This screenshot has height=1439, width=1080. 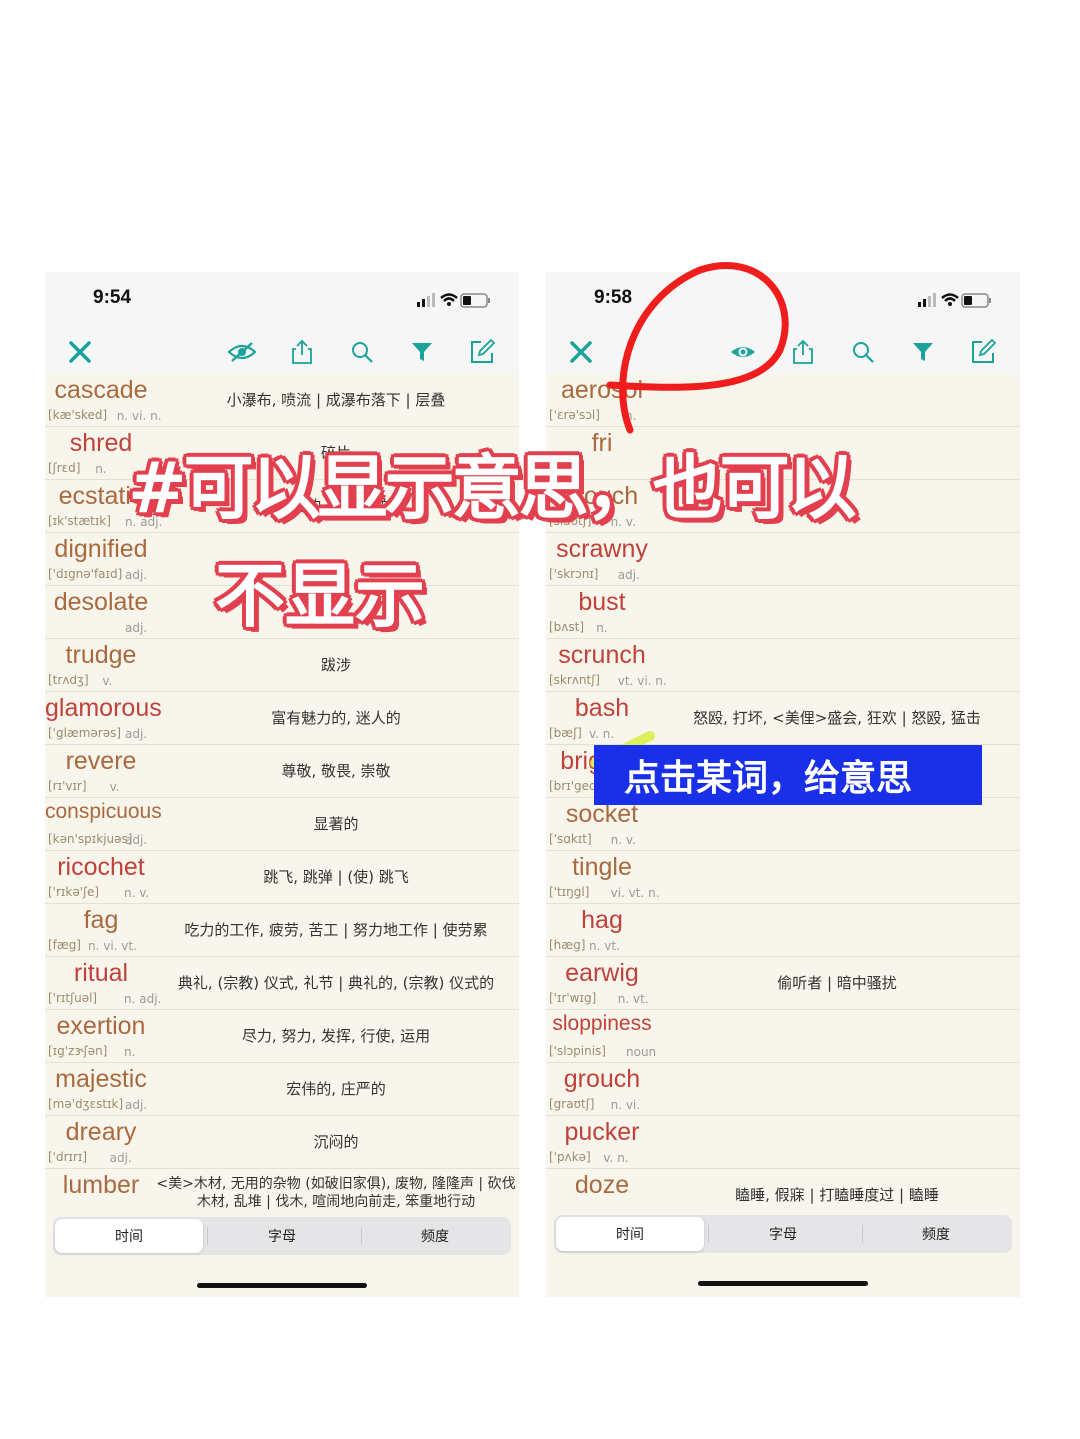 I want to click on part-of-speech: n., so click(x=130, y=1052).